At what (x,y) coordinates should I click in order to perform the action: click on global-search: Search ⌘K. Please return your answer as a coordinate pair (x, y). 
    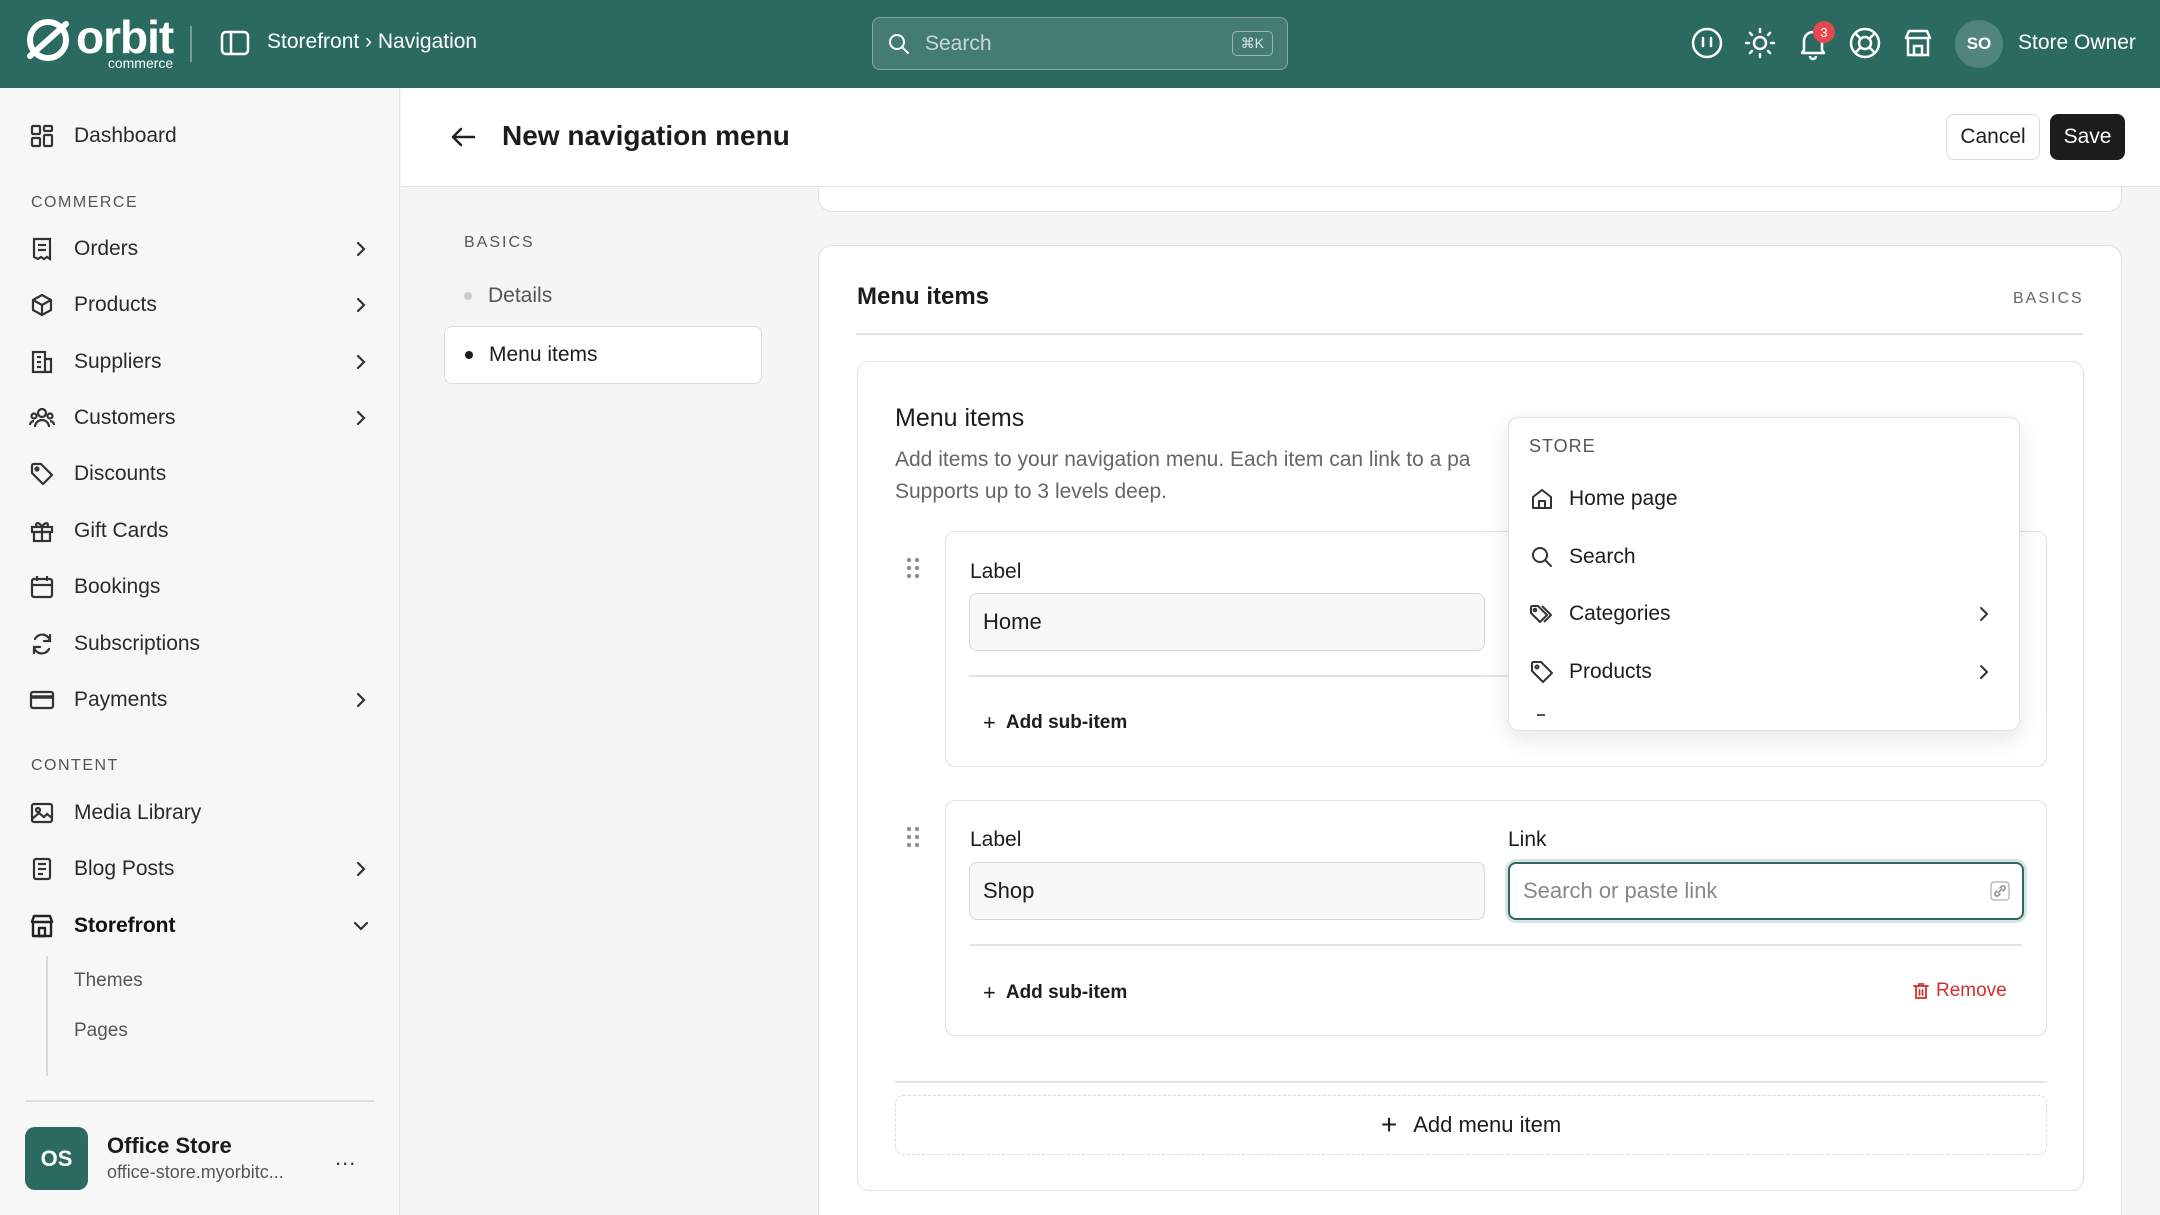
    Looking at the image, I should click on (1080, 43).